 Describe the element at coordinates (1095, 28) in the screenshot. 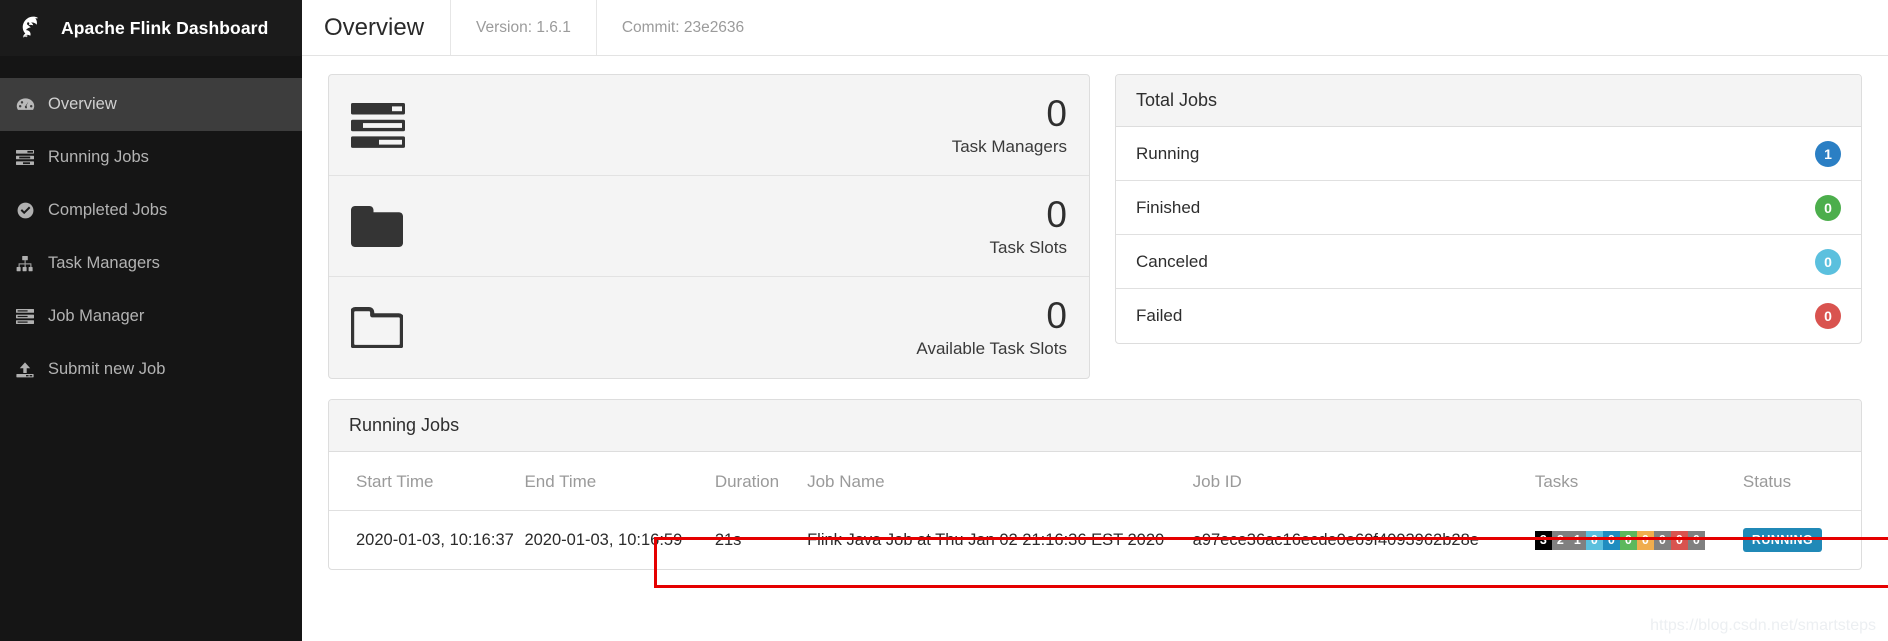

I see `top-bar: Overview Version: 1.6.1 Commit: 23e2636` at that location.